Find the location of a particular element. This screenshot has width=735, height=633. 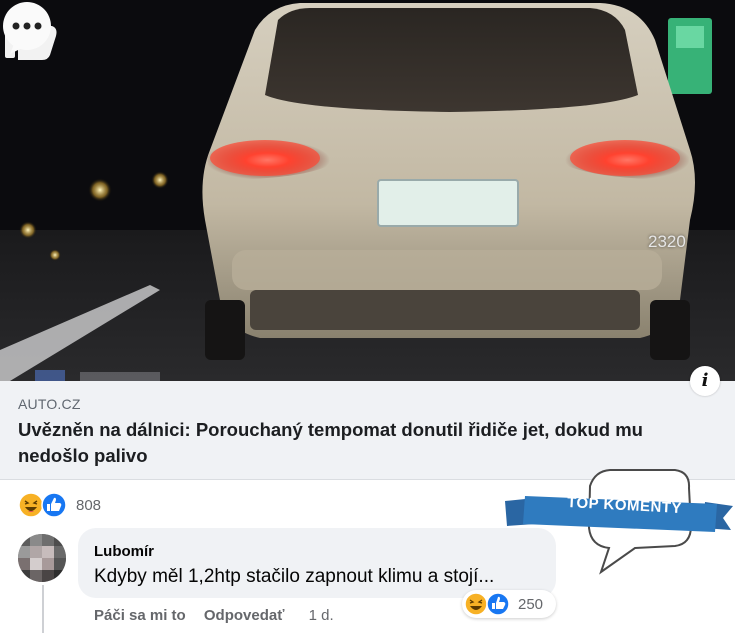

comment-timestamp: 1 d. is located at coordinates (321, 615).